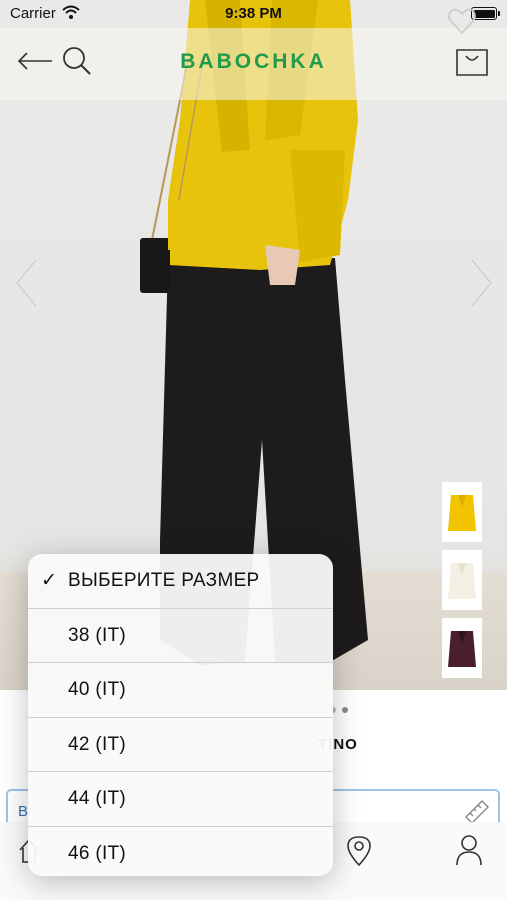 This screenshot has width=507, height=900. I want to click on size-option-44: 44 (IT), so click(180, 799).